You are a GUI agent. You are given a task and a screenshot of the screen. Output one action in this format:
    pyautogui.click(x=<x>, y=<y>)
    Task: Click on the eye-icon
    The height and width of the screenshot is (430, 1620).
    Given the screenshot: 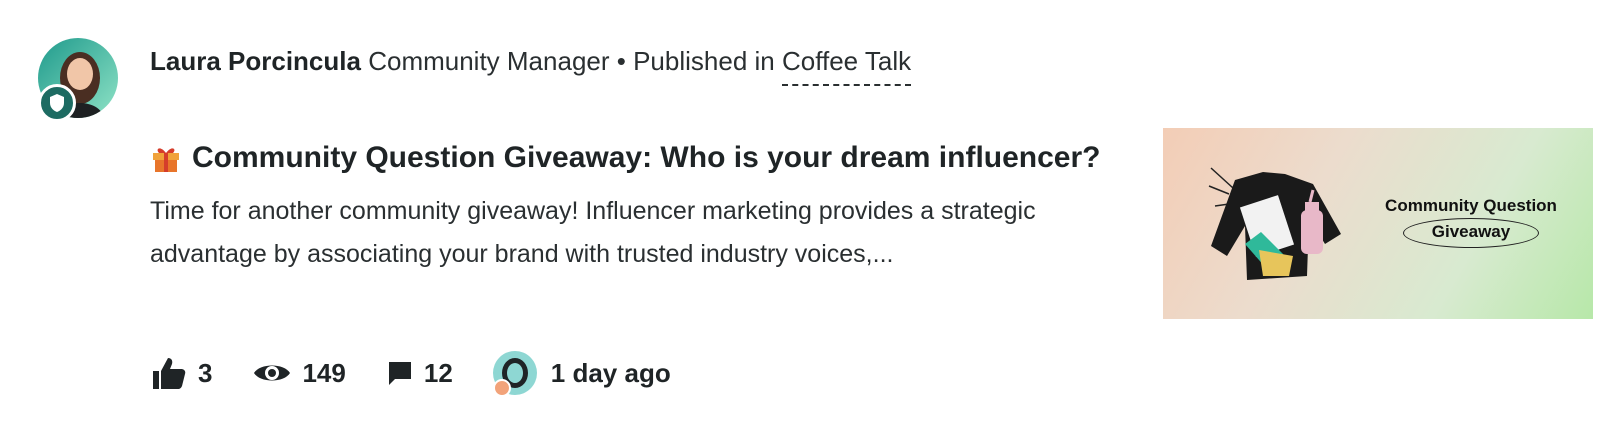 What is the action you would take?
    pyautogui.click(x=272, y=373)
    